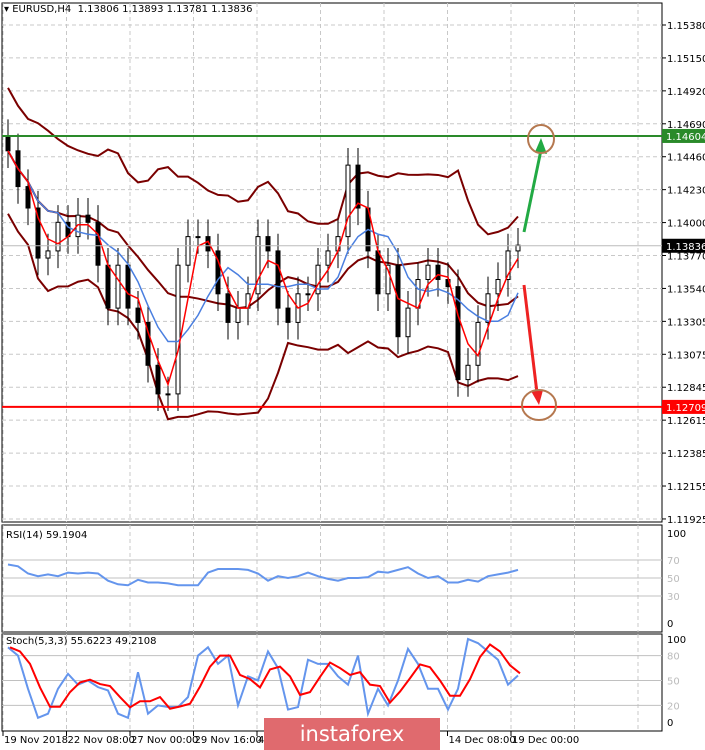 The width and height of the screenshot is (705, 750). What do you see at coordinates (36, 740) in the screenshot?
I see `time-axis-label: 19 Nov 2018` at bounding box center [36, 740].